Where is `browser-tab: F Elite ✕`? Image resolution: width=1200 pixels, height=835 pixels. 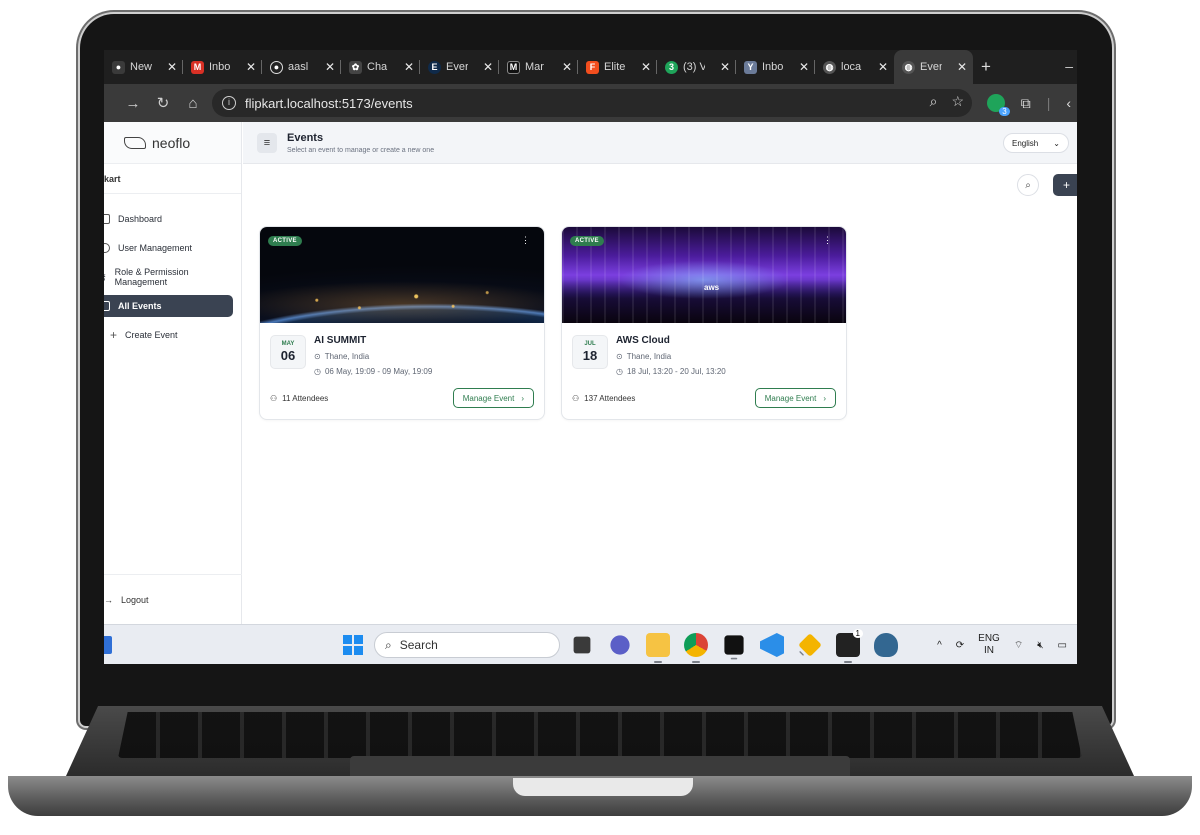
browser-tab: F Elite ✕ is located at coordinates (617, 67).